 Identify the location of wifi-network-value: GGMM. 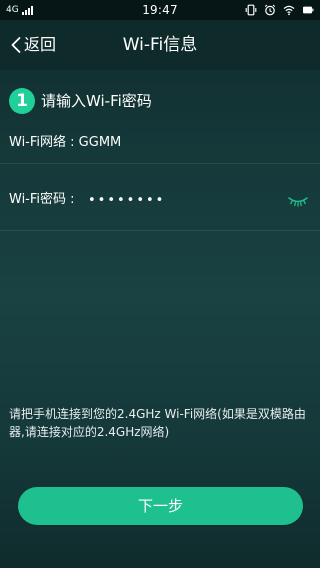
(100, 142).